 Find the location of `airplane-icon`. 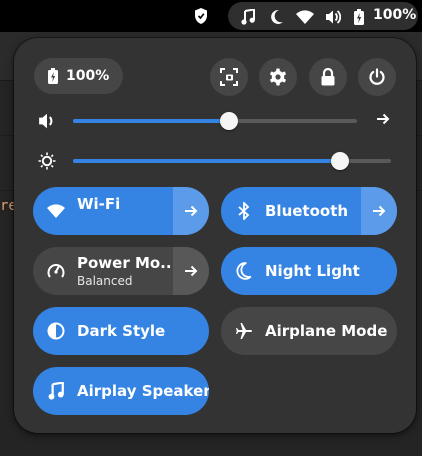

airplane-icon is located at coordinates (244, 331).